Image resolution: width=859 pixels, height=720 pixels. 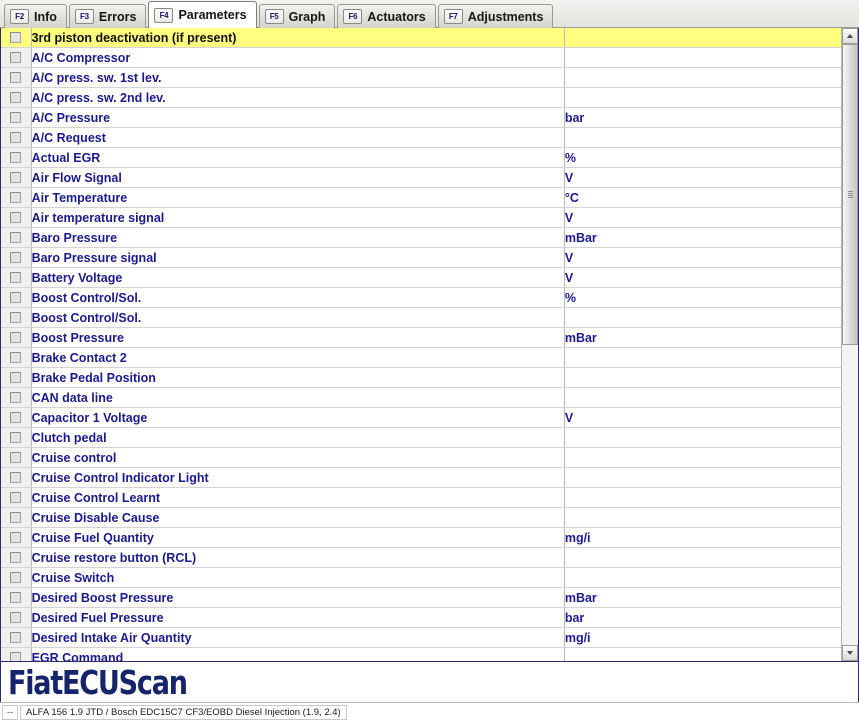 I want to click on table-row: Baro Pressure mBar, so click(x=421, y=237).